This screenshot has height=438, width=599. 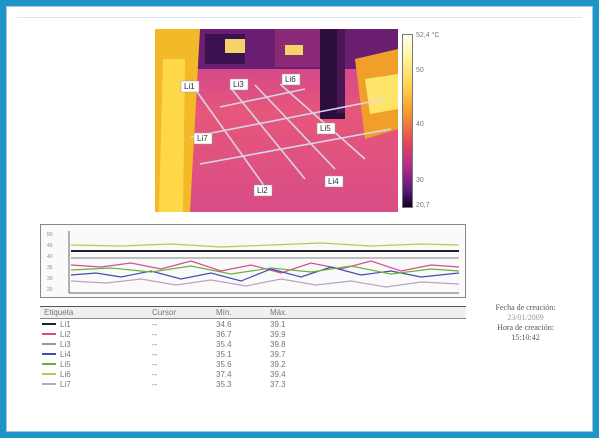 I want to click on row-tag: Li5, so click(x=65, y=364).